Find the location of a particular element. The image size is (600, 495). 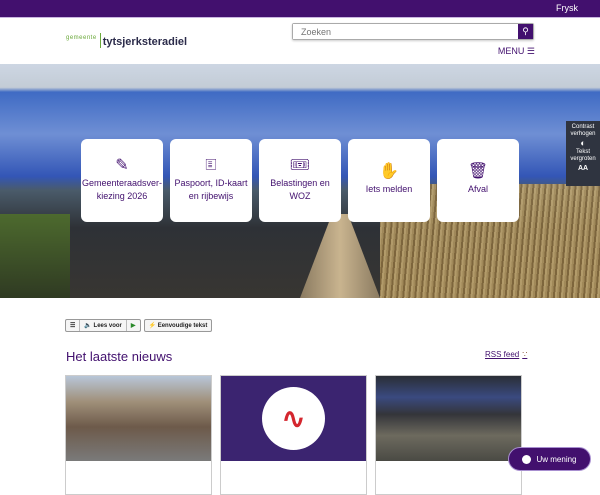

readspeaker-menu-button: ☰ is located at coordinates (73, 325).